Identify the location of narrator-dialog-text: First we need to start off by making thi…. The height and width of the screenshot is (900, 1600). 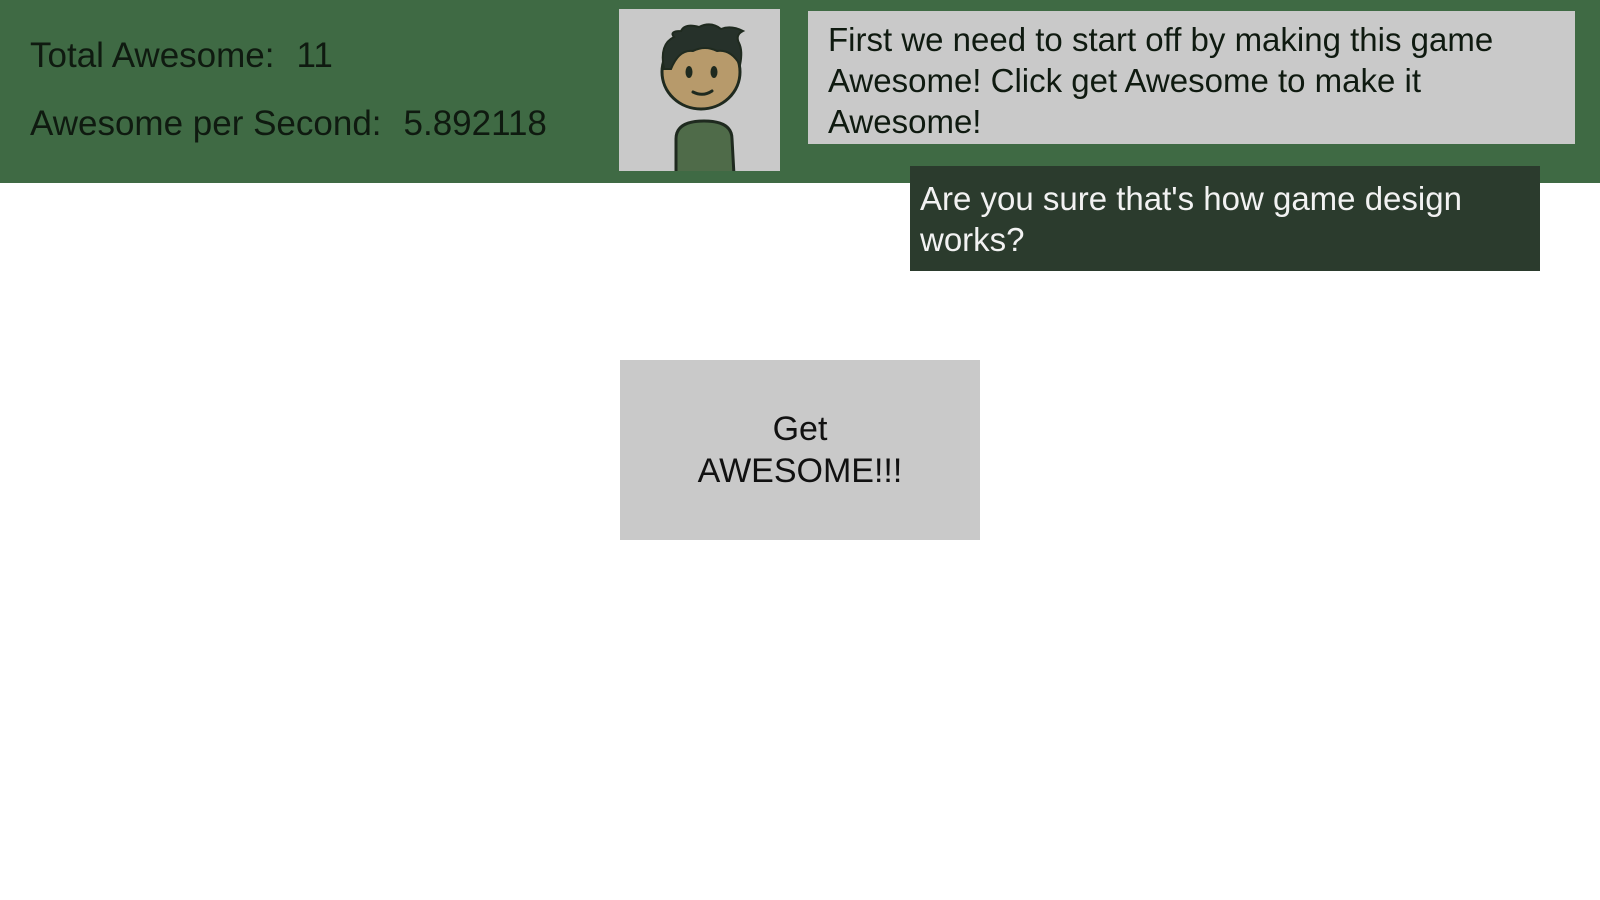
(1161, 80).